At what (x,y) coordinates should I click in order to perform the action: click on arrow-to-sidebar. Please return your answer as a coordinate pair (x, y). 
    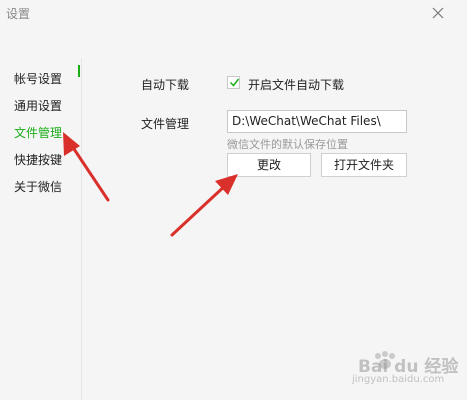
    Looking at the image, I should click on (86, 167).